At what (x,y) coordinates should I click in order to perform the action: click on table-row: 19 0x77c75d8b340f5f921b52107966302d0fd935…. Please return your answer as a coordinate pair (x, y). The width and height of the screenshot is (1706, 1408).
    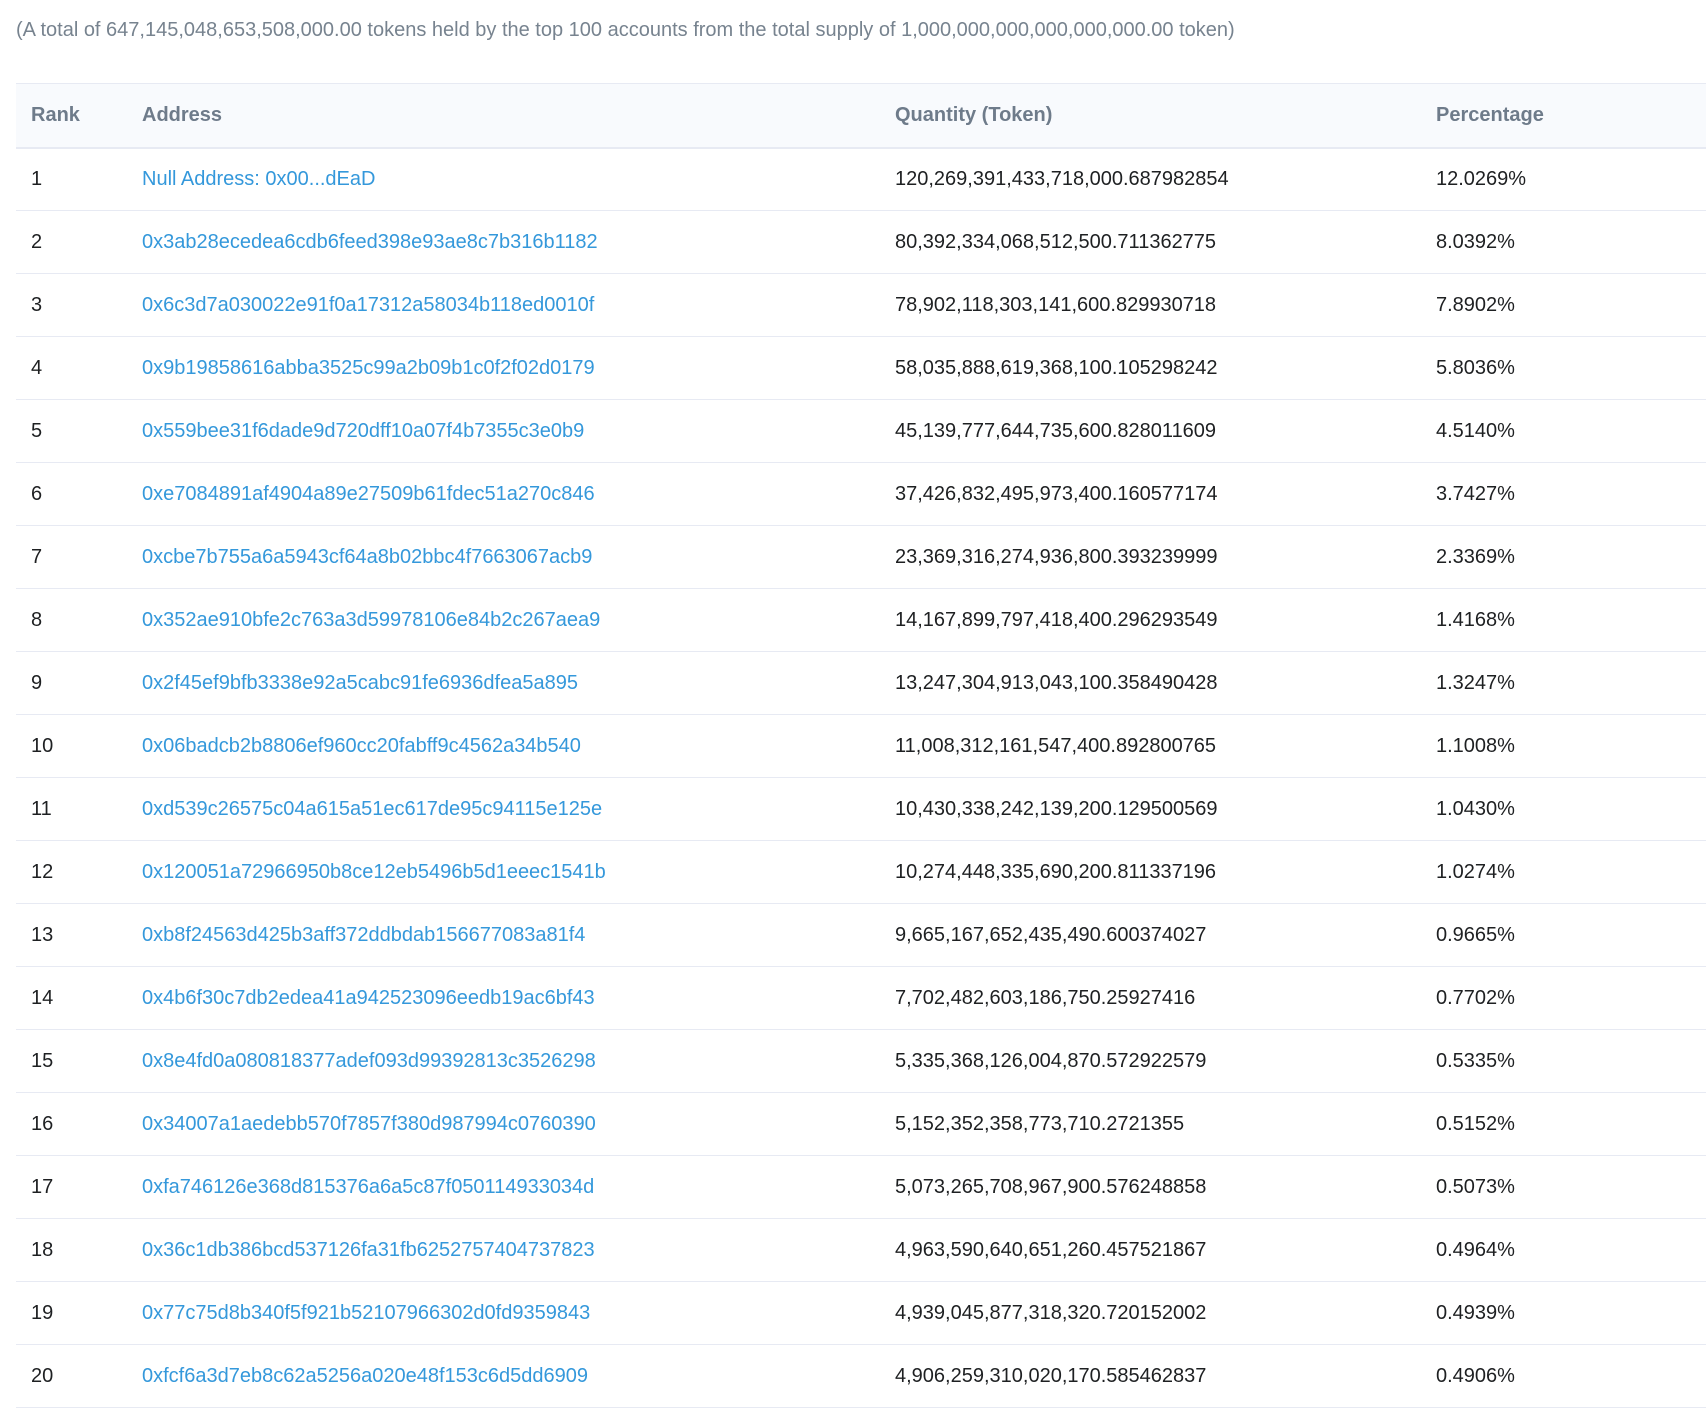
    Looking at the image, I should click on (861, 1313).